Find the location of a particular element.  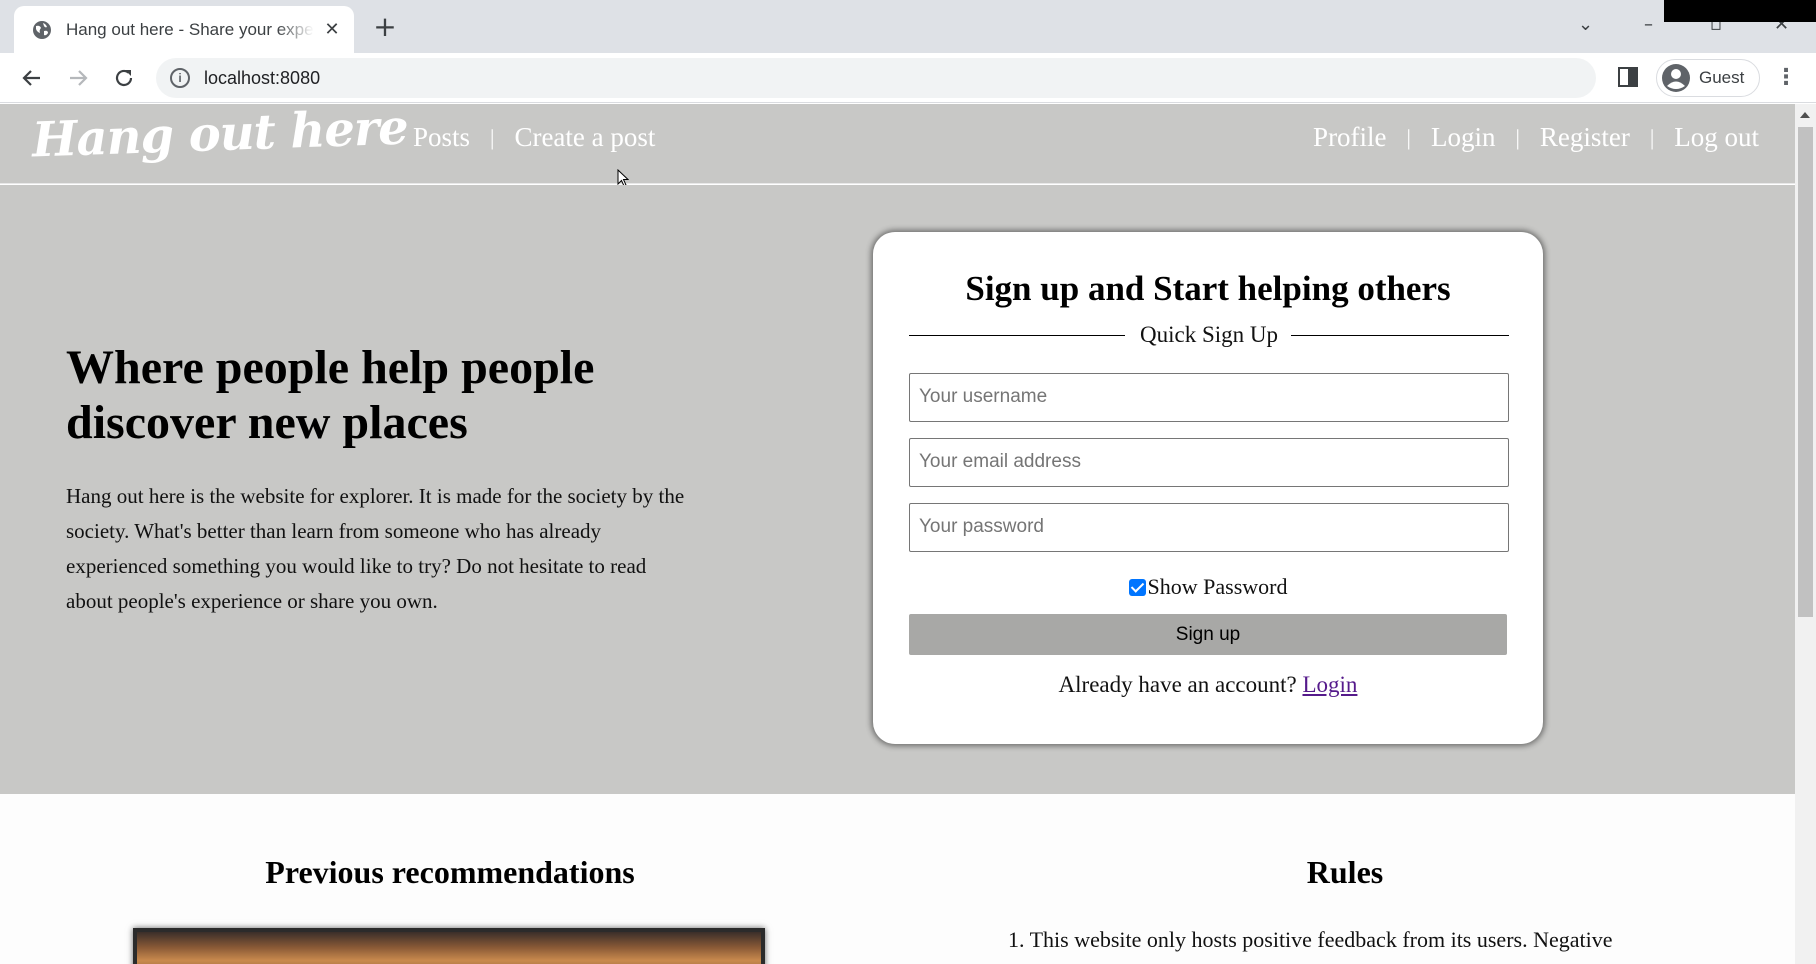

reload-button is located at coordinates (124, 78).